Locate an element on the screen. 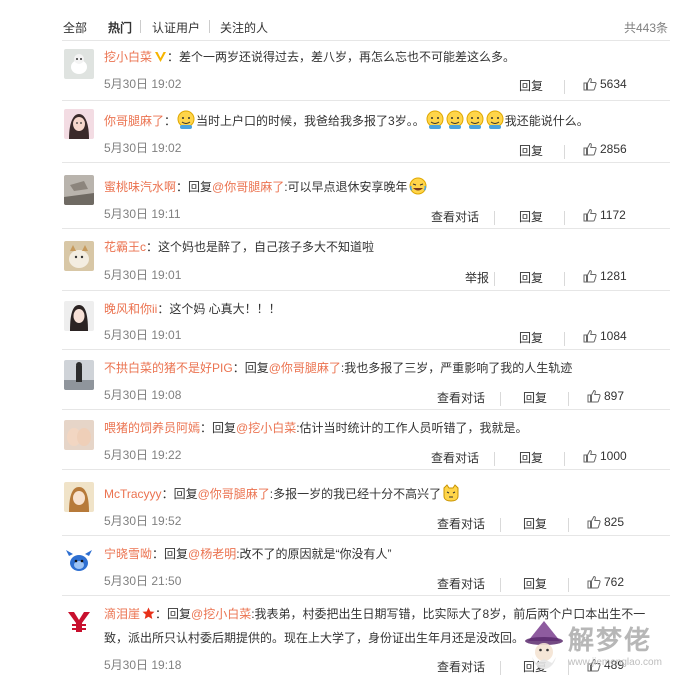  tab-hot: 热门 is located at coordinates (120, 27).